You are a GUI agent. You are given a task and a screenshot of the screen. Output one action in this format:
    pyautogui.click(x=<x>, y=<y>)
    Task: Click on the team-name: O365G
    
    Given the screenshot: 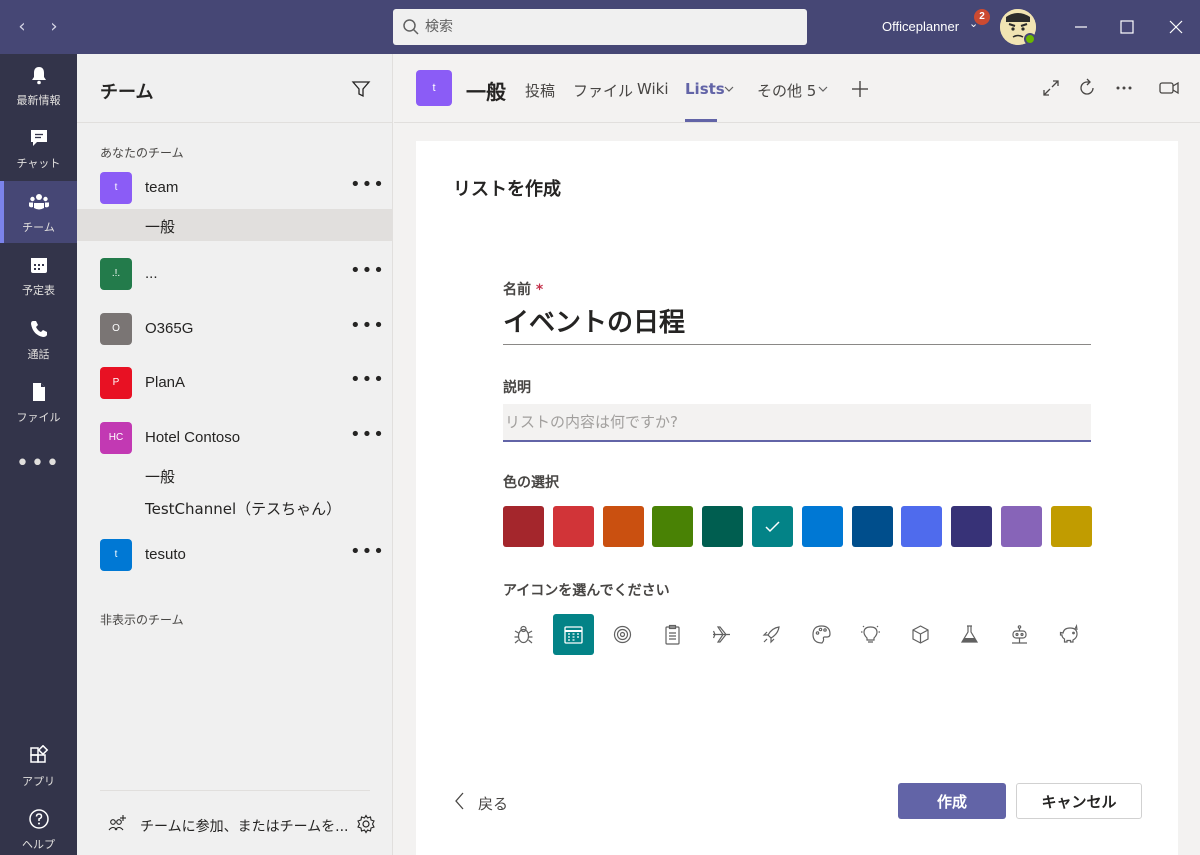 What is the action you would take?
    pyautogui.click(x=169, y=328)
    